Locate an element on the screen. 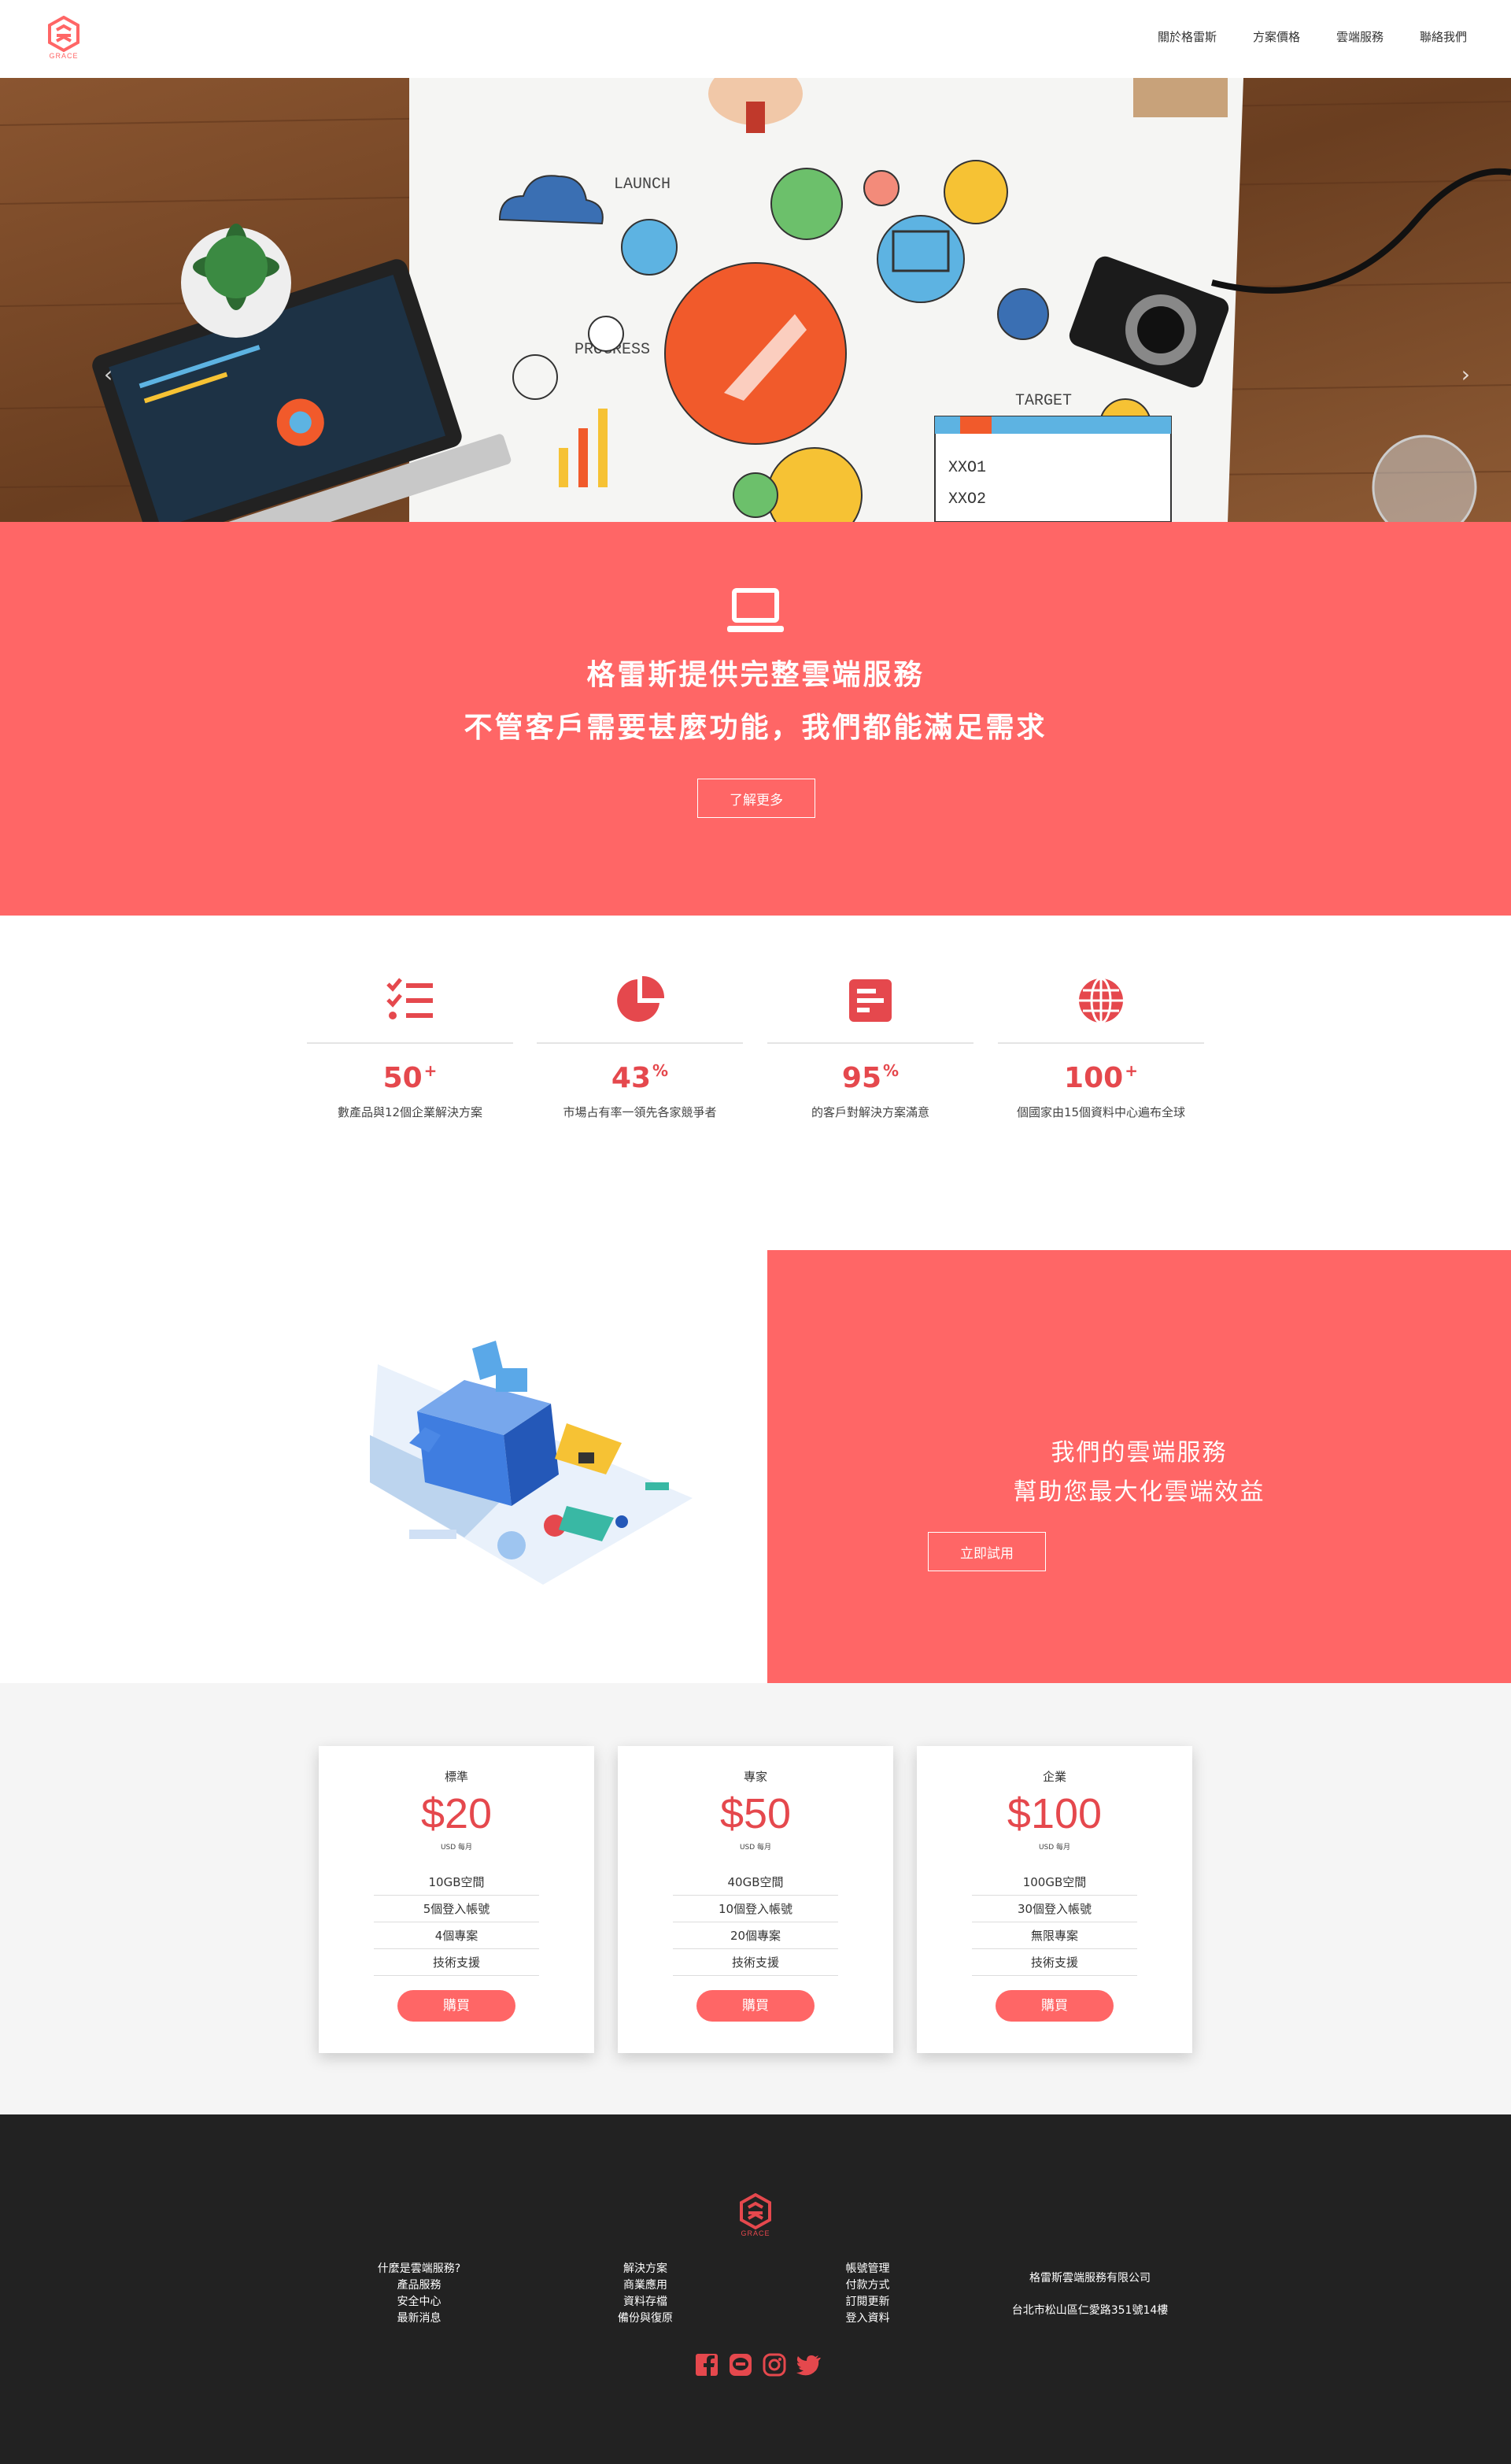 The height and width of the screenshot is (2464, 1511). footer-link: 最新消息 is located at coordinates (419, 2319).